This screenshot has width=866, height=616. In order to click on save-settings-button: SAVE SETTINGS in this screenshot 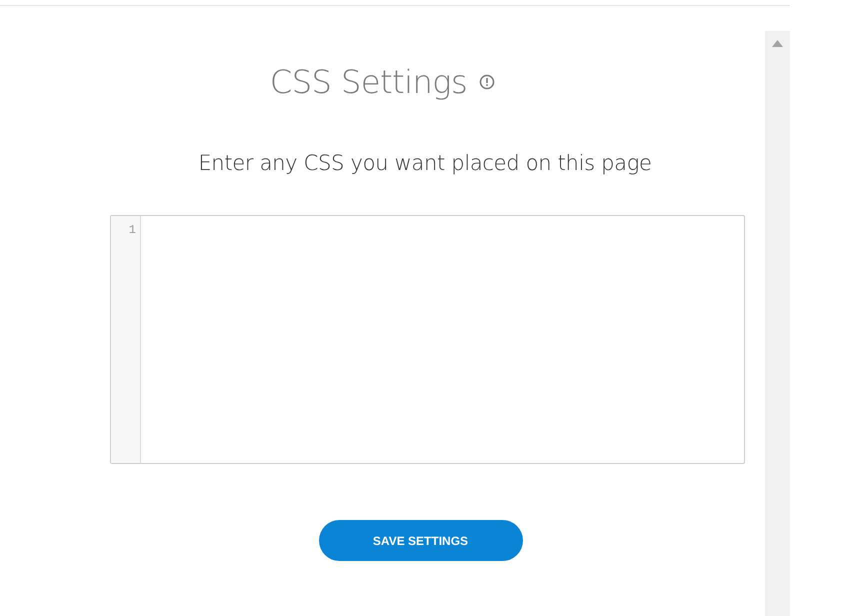, I will do `click(420, 540)`.